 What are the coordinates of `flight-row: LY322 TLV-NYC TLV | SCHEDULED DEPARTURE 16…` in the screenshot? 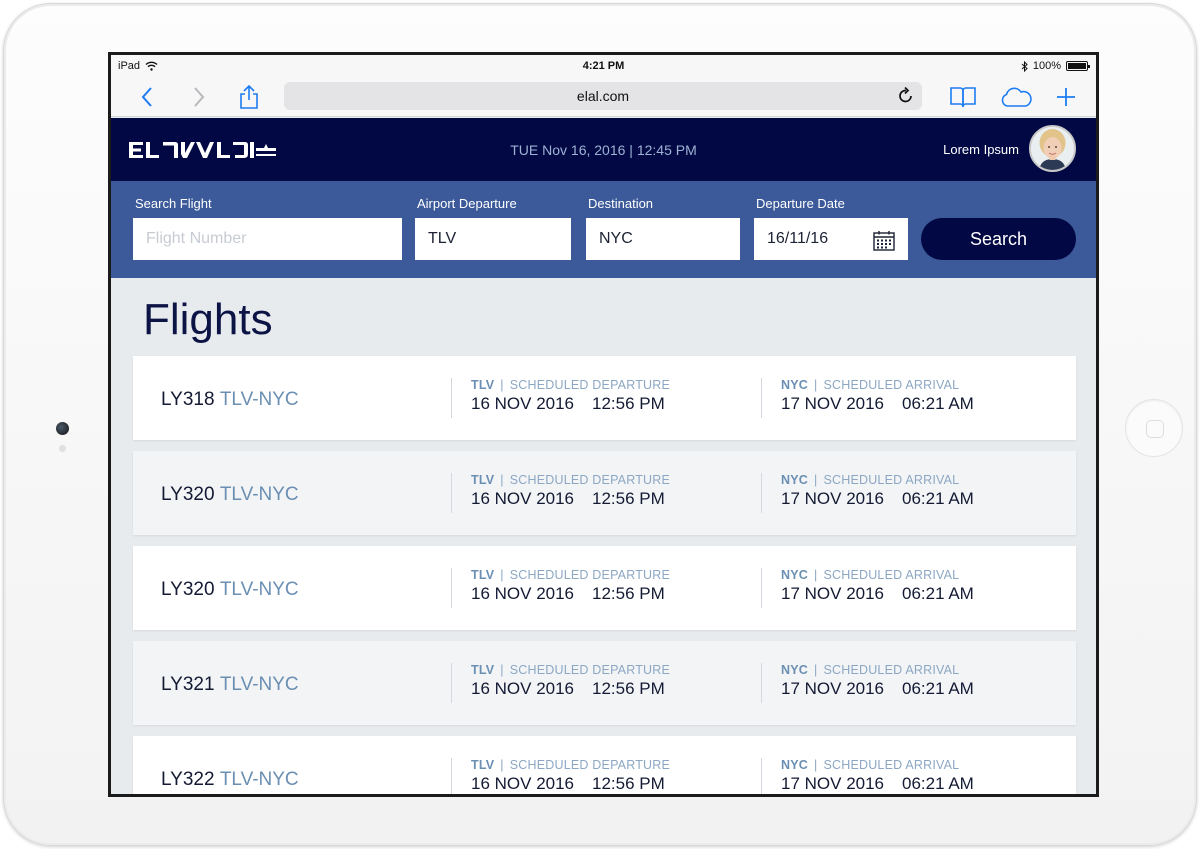 It's located at (604, 765).